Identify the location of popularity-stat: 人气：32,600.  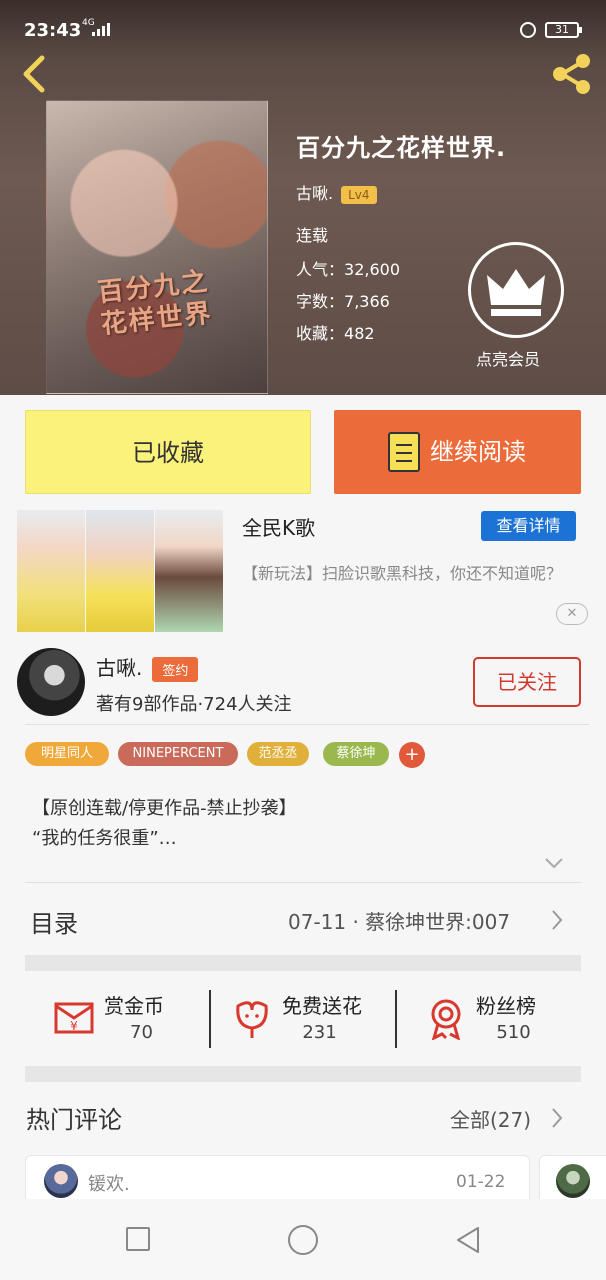
(348, 269).